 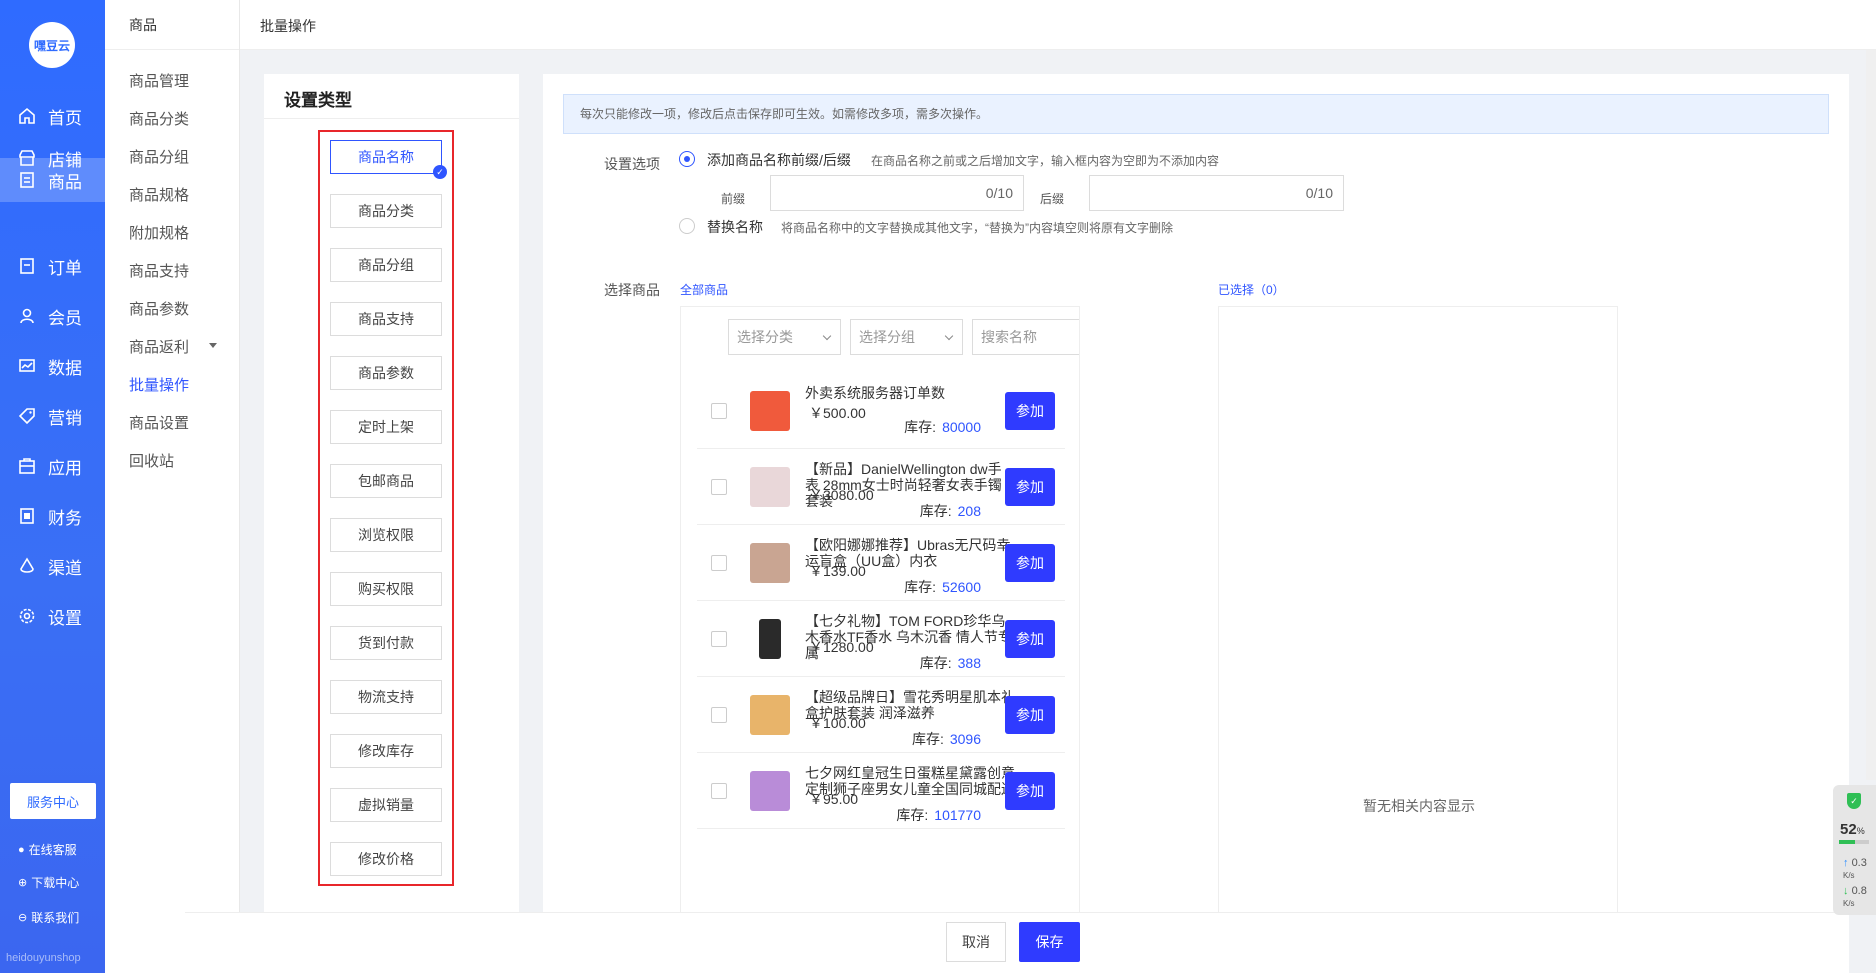 I want to click on nav-item-home: 首页, so click(x=52, y=116).